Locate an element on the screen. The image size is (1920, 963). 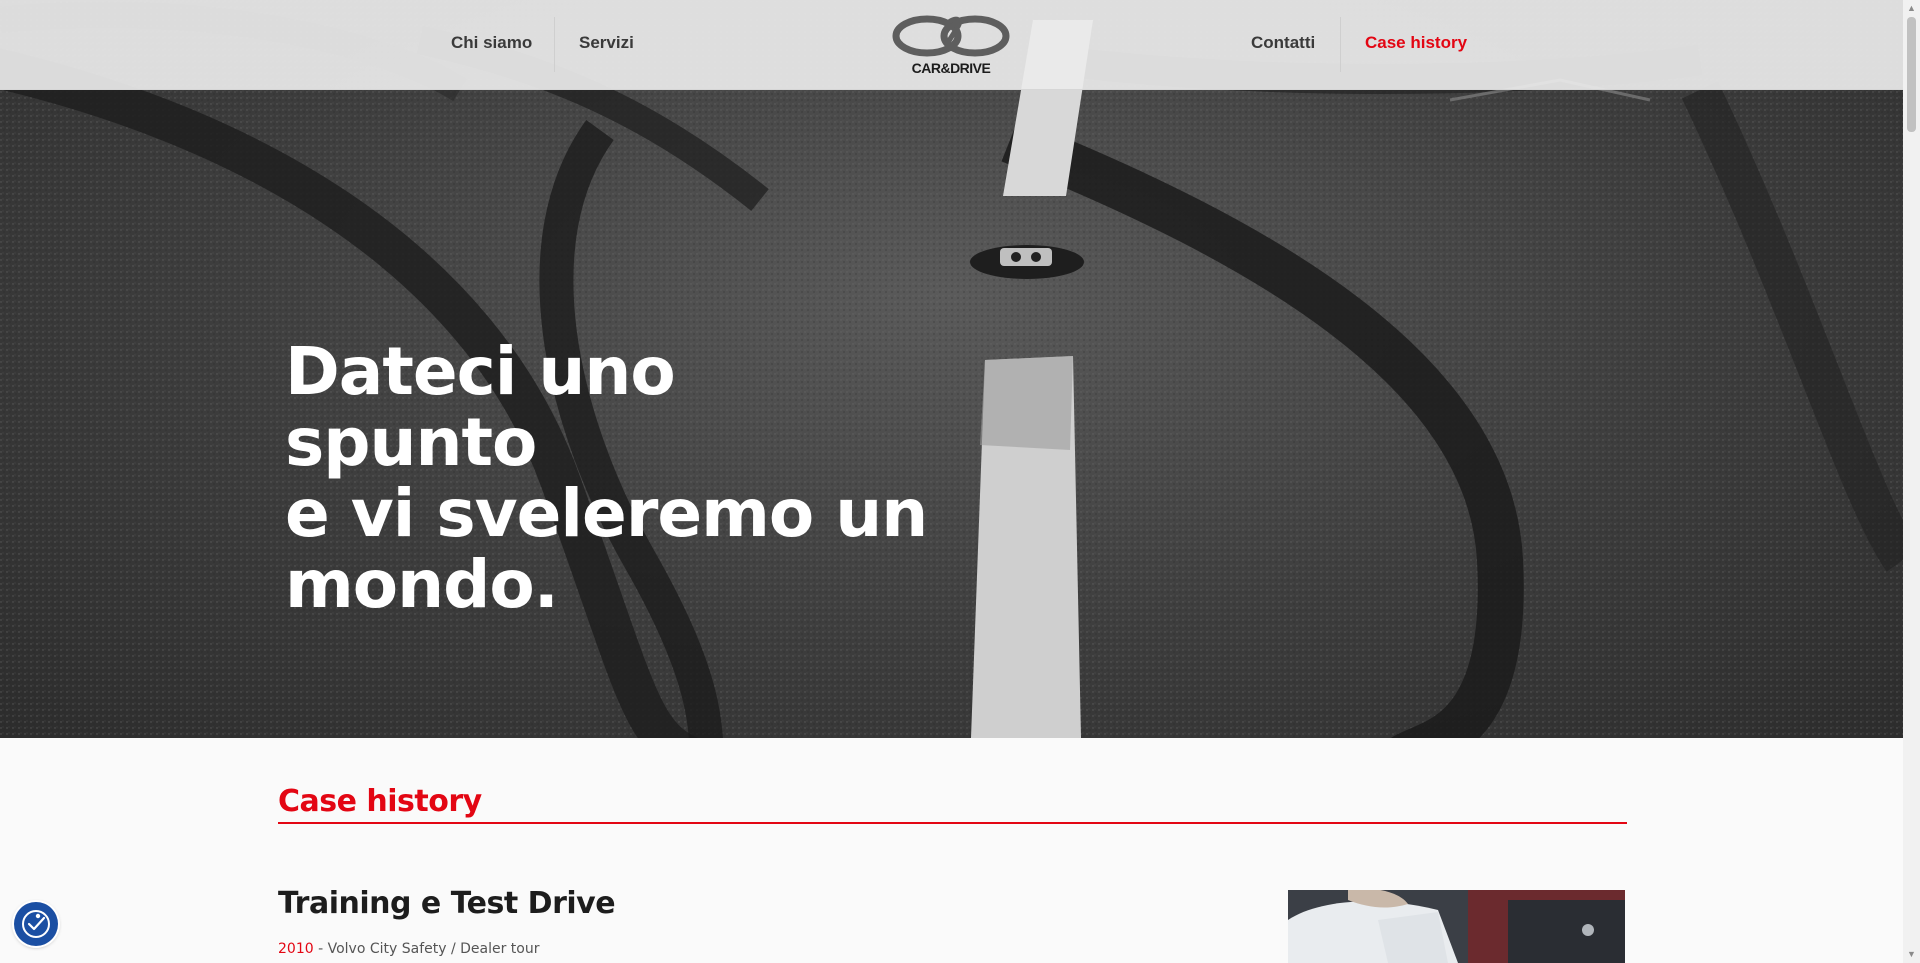
case-year: 2010 is located at coordinates (296, 949).